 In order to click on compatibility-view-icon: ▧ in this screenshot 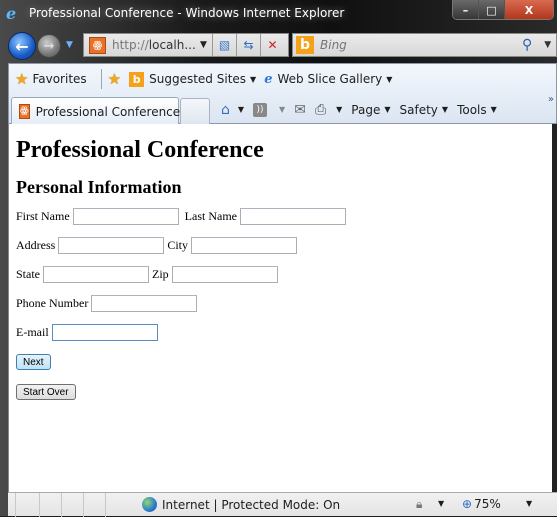, I will do `click(224, 45)`.